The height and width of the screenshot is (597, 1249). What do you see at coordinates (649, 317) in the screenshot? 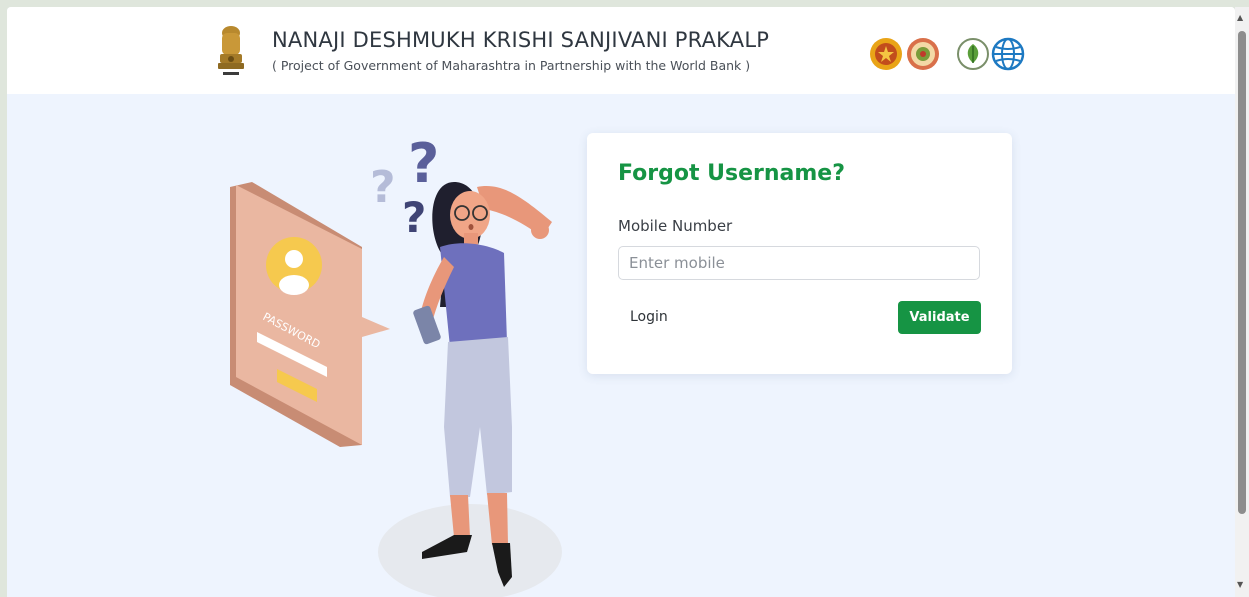
I see `login-link: Login` at bounding box center [649, 317].